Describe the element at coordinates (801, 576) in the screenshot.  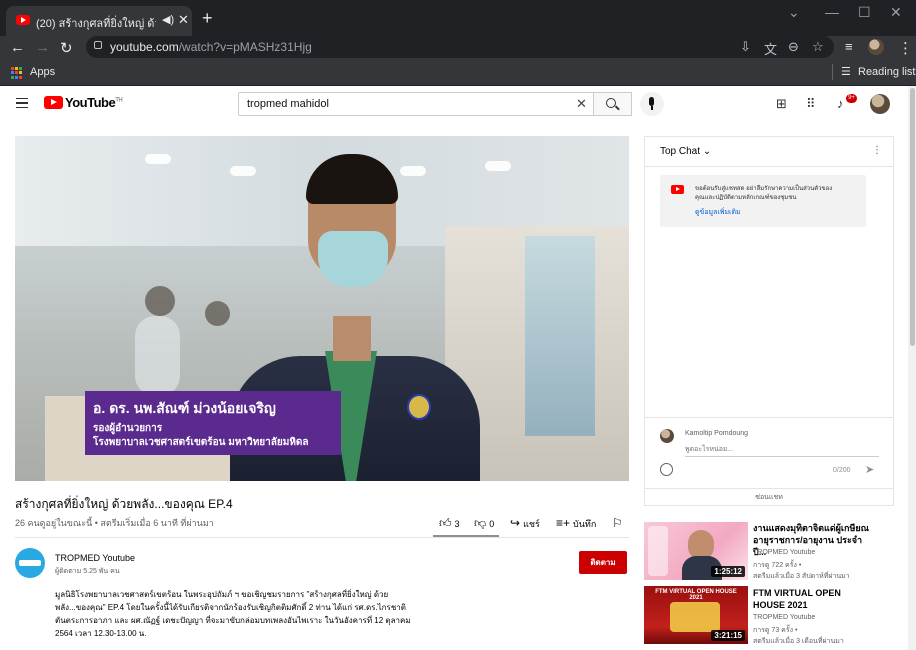
I see `related-video-age: สตรีมแล้วเมื่อ 3 สัปดาห์ที่ผ่านมา` at that location.